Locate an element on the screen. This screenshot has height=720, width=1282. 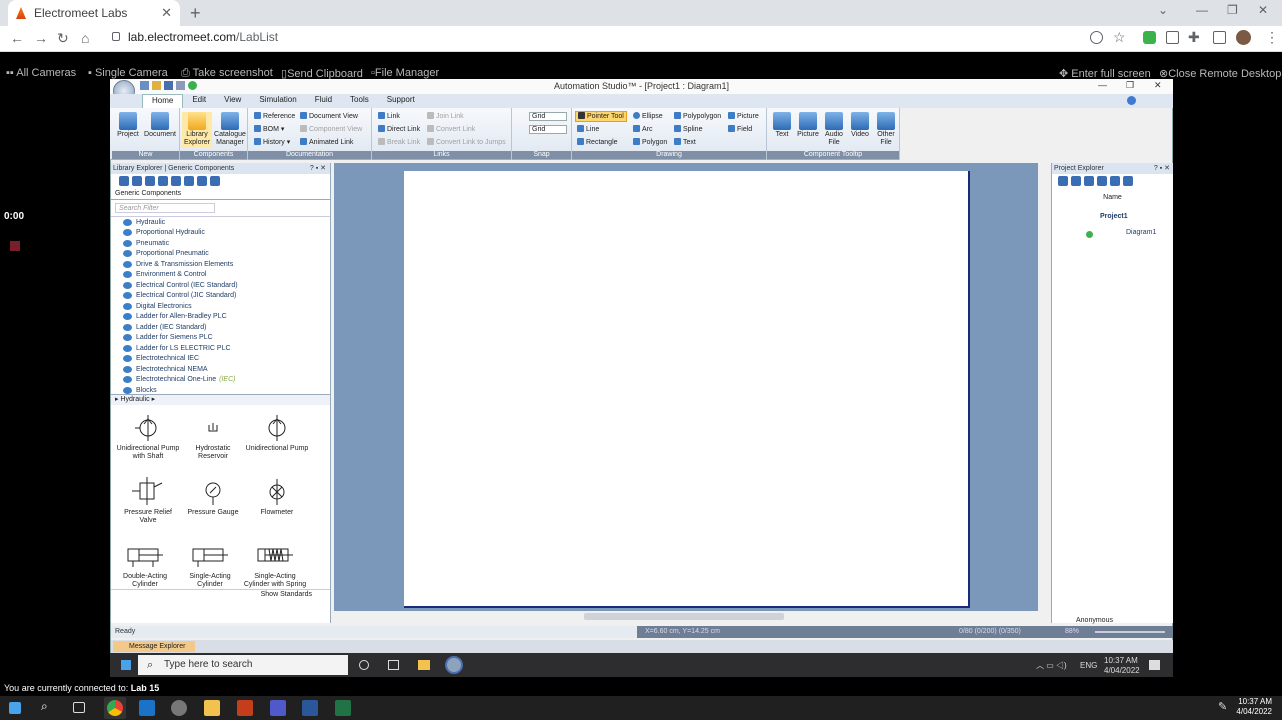
reference-button: Reference is located at coordinates (274, 116).